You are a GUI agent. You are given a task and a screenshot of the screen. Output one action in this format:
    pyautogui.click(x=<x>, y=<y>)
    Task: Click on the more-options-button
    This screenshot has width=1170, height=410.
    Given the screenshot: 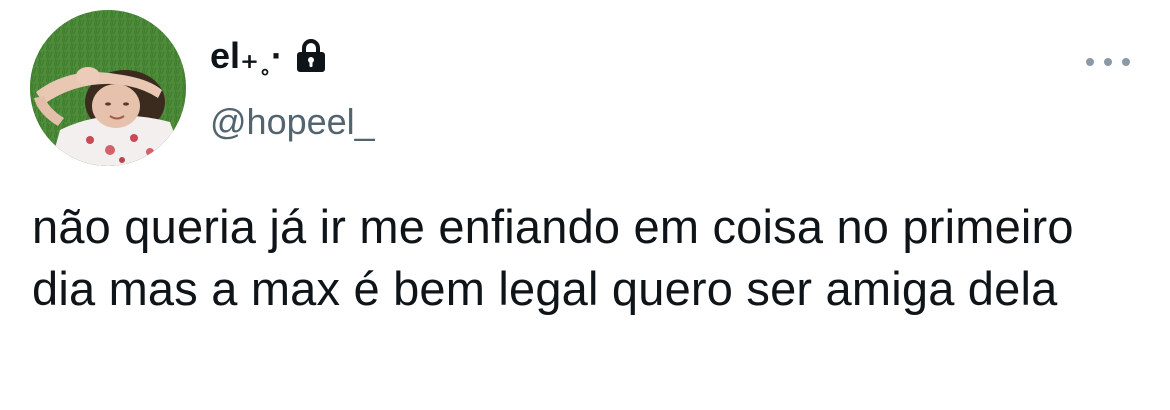 What is the action you would take?
    pyautogui.click(x=1108, y=62)
    